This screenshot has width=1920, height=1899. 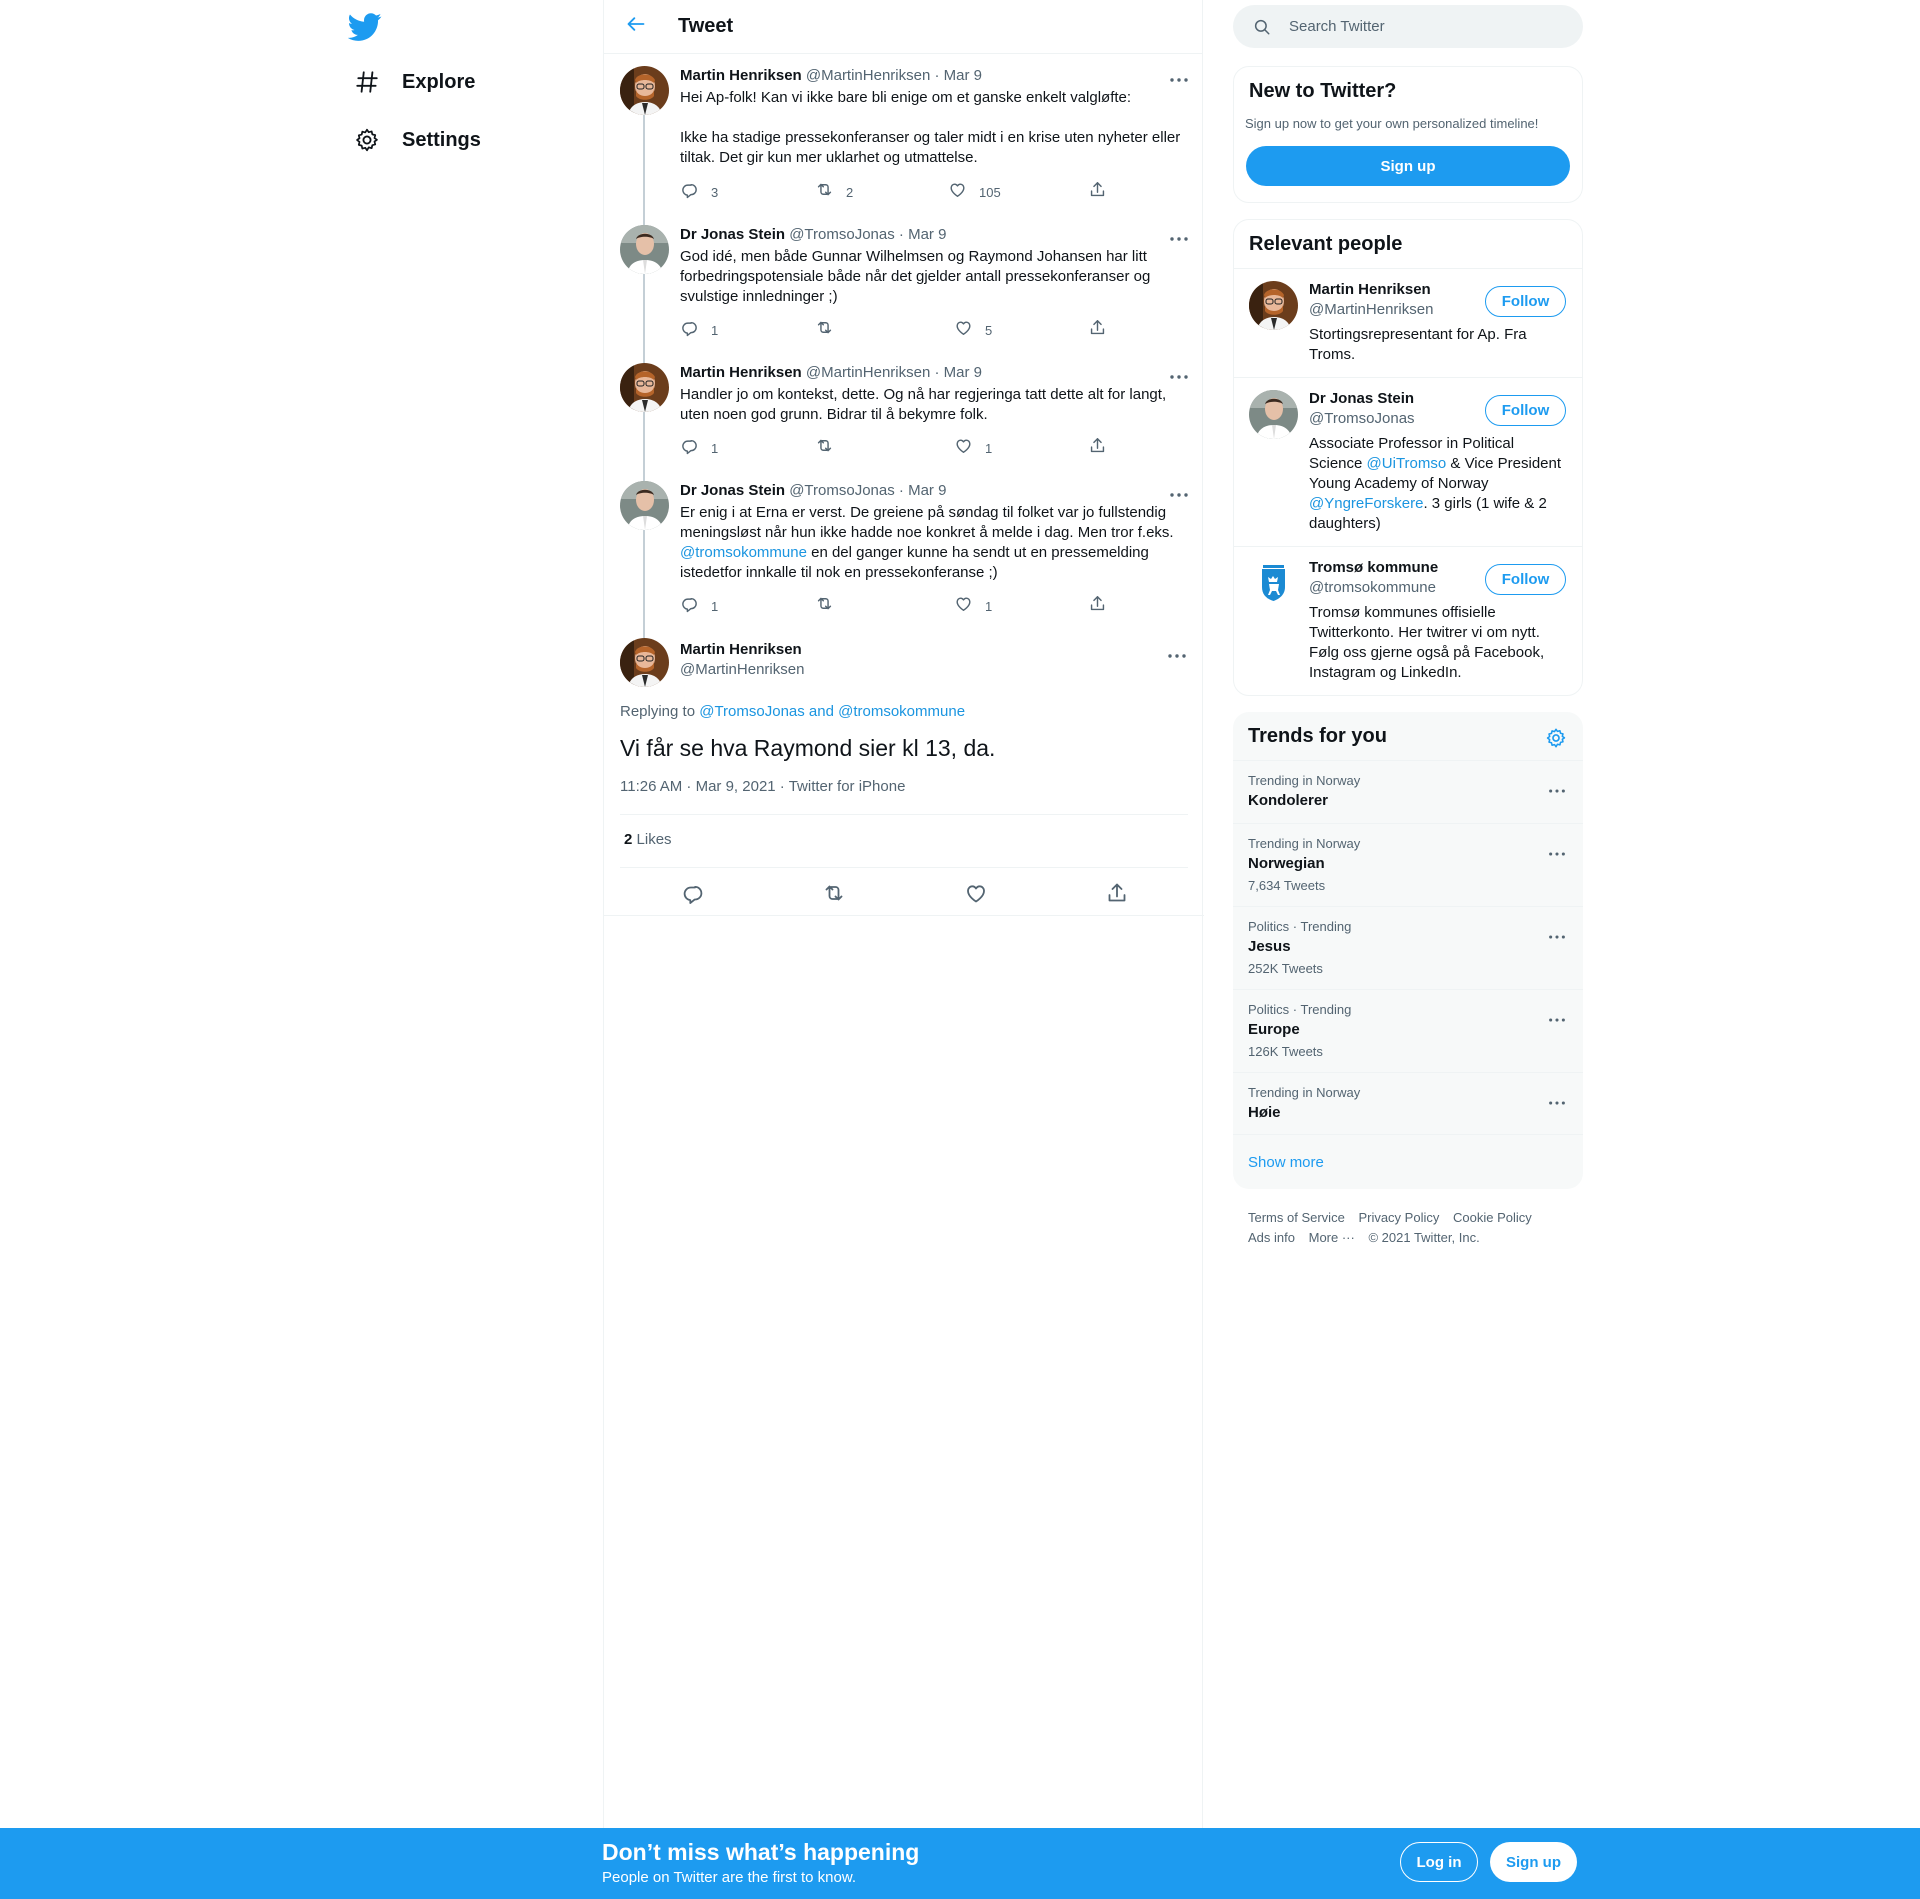 What do you see at coordinates (364, 27) in the screenshot?
I see `twitter-bird-icon` at bounding box center [364, 27].